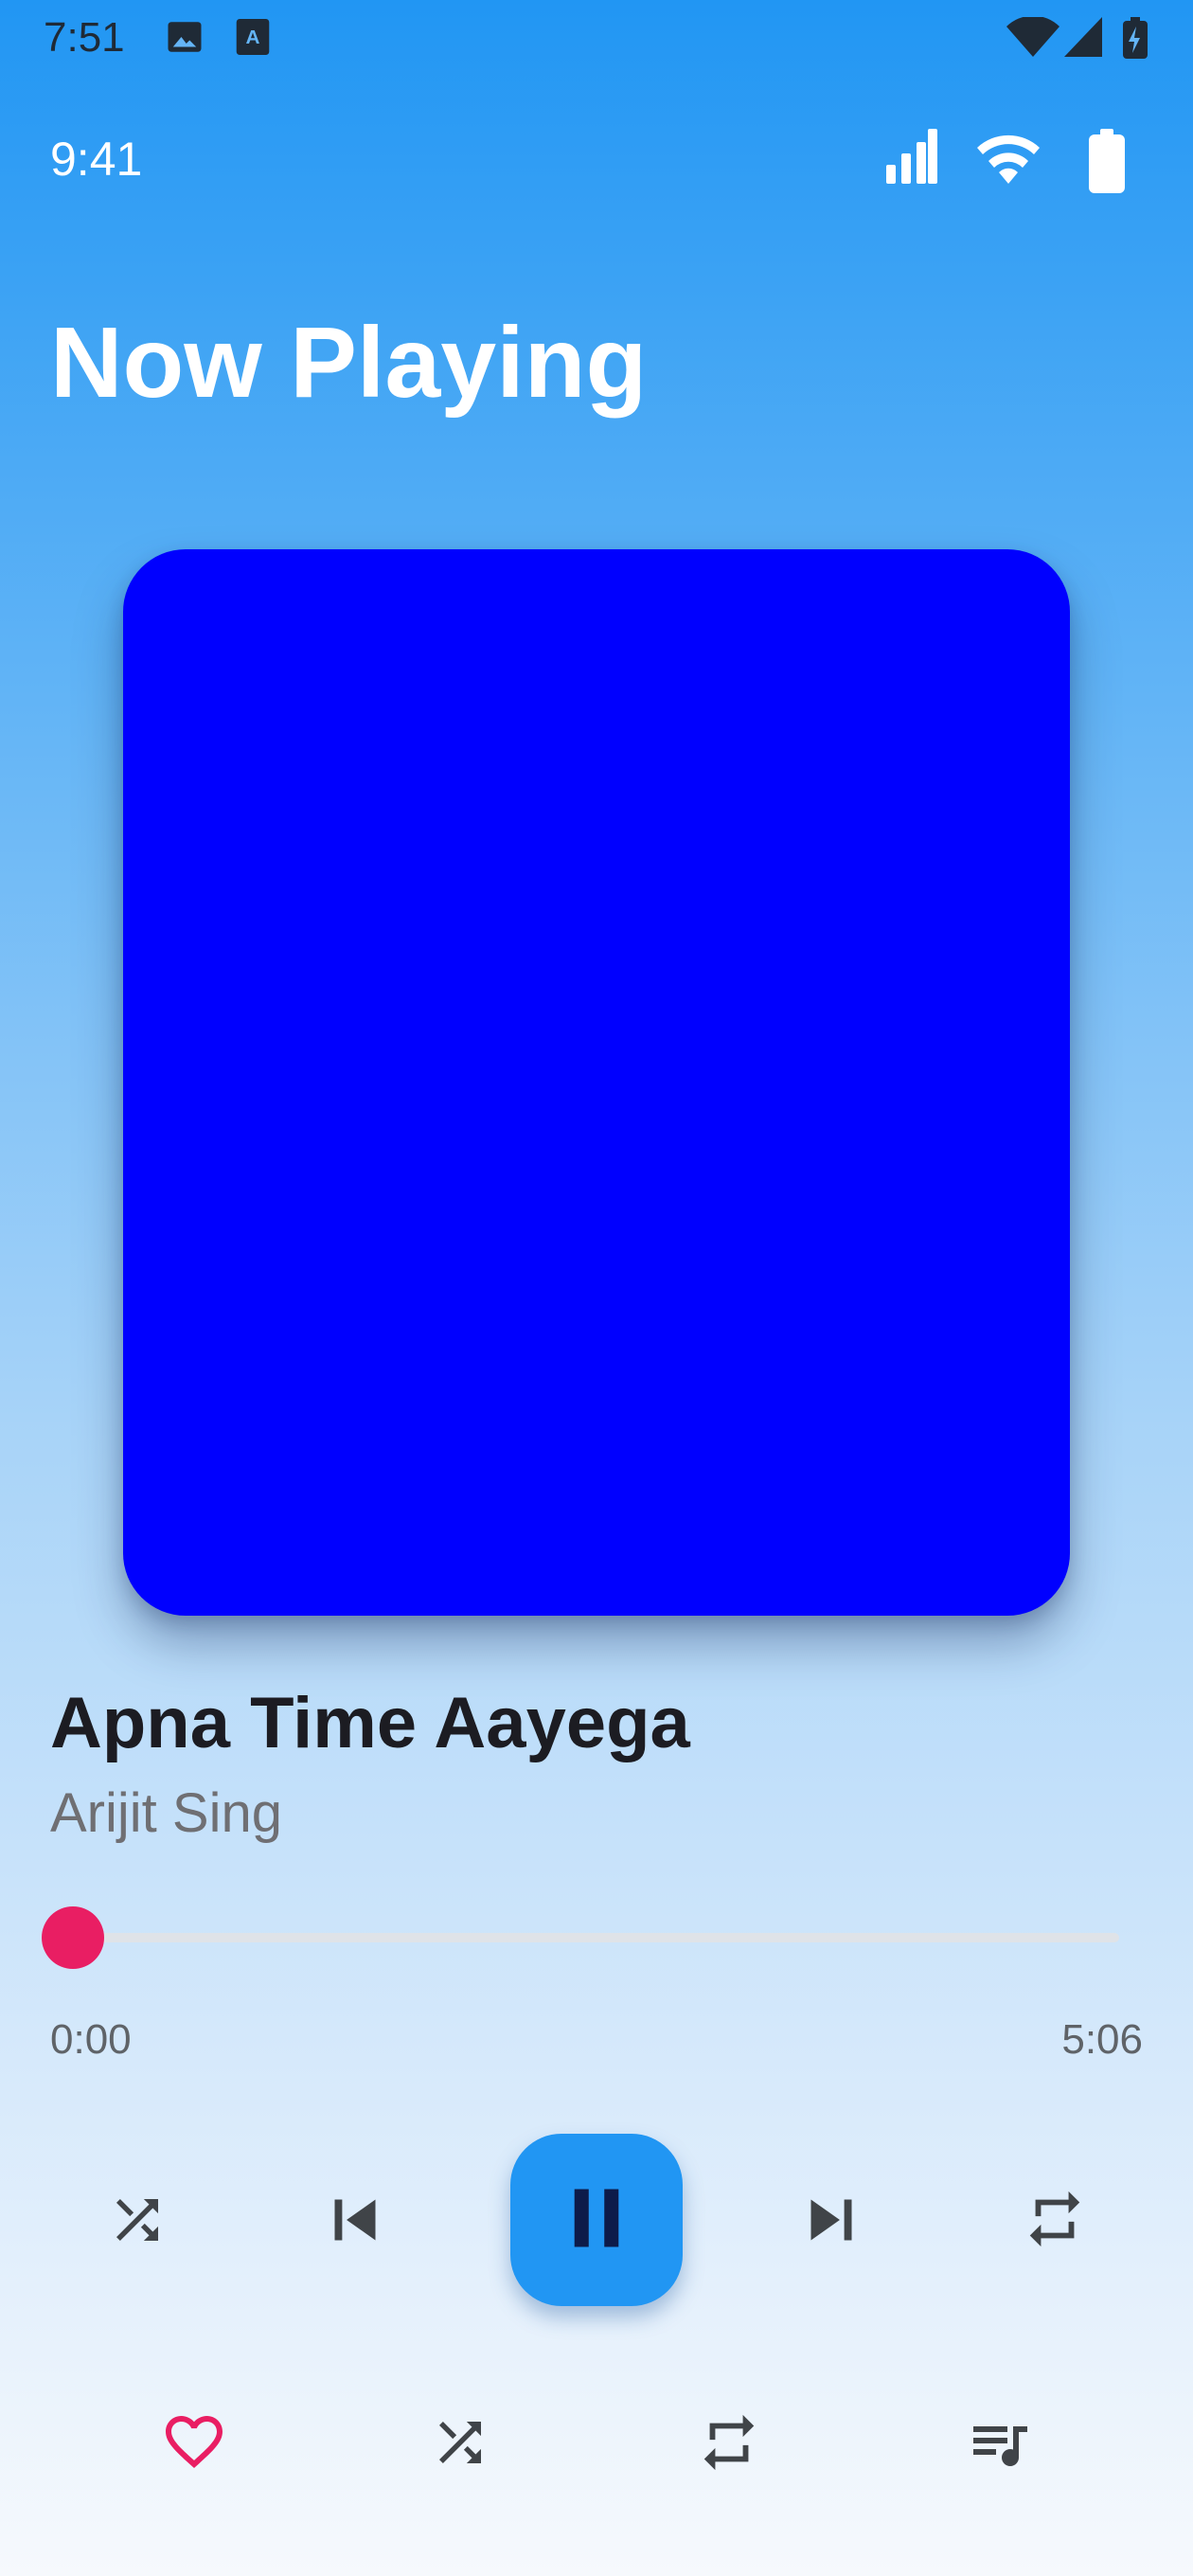  Describe the element at coordinates (596, 161) in the screenshot. I see `app-status-row: 9:41` at that location.